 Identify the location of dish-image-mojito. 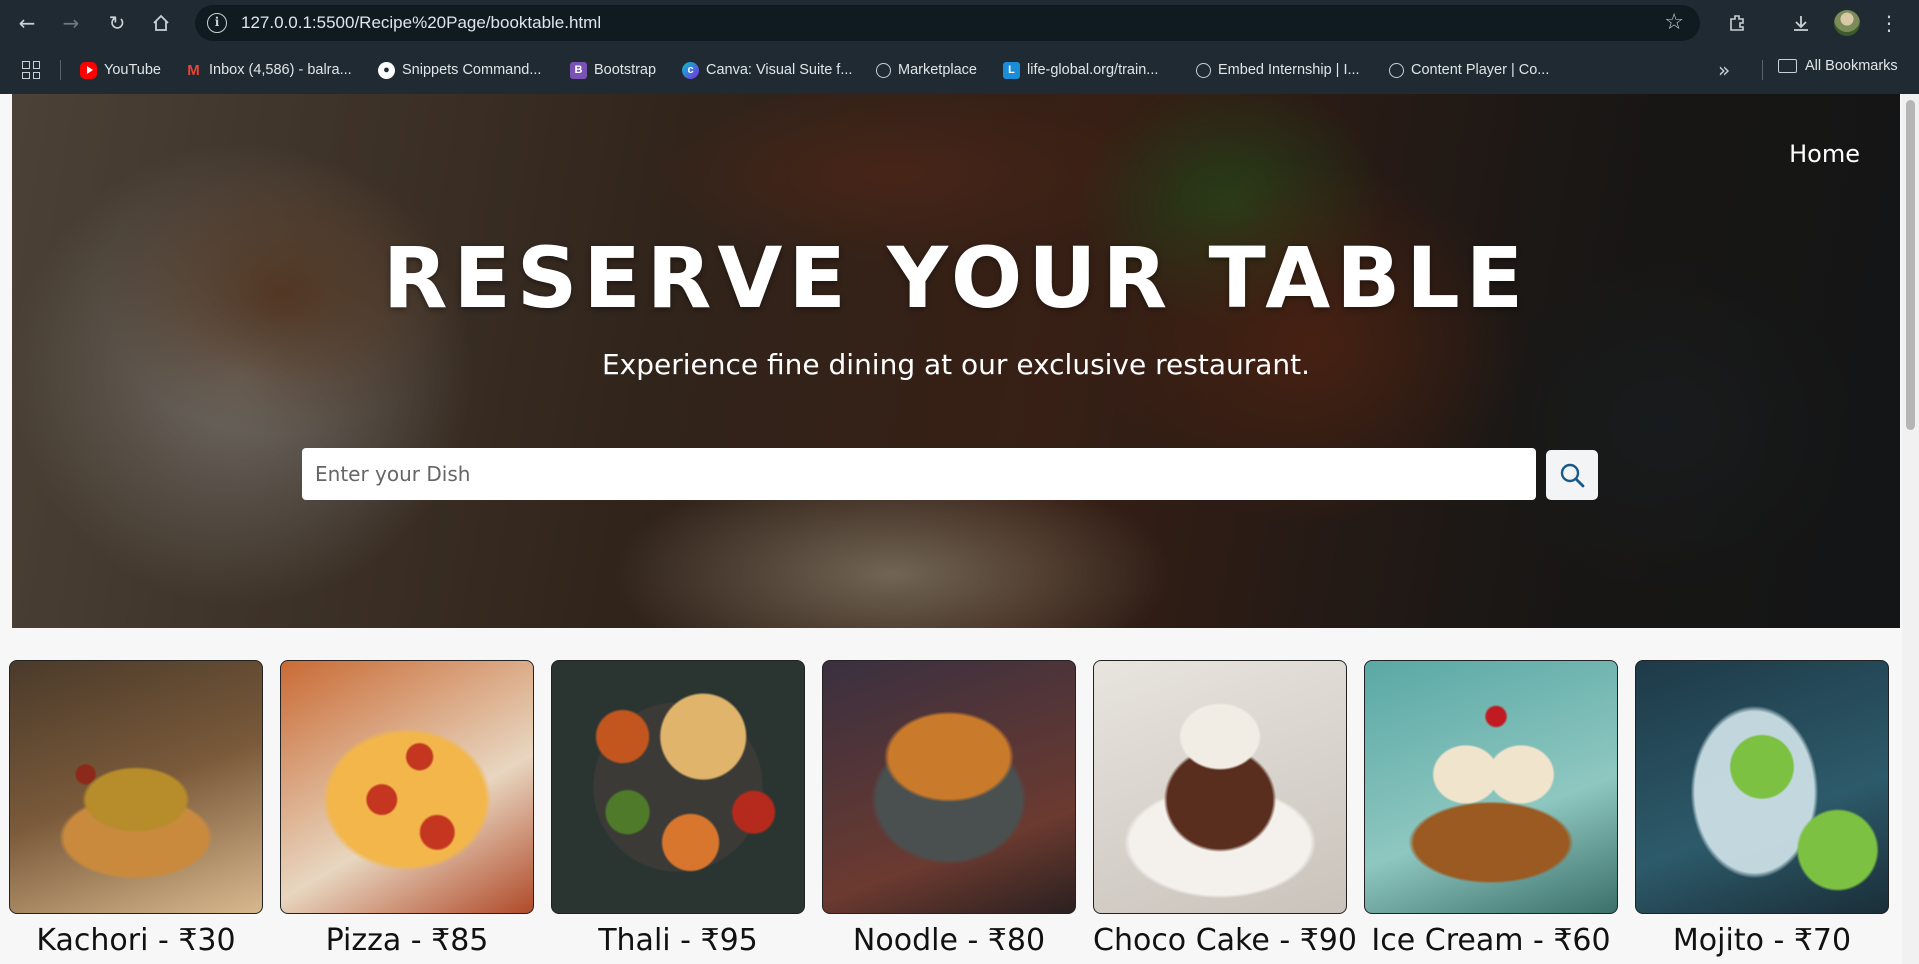
(1762, 787).